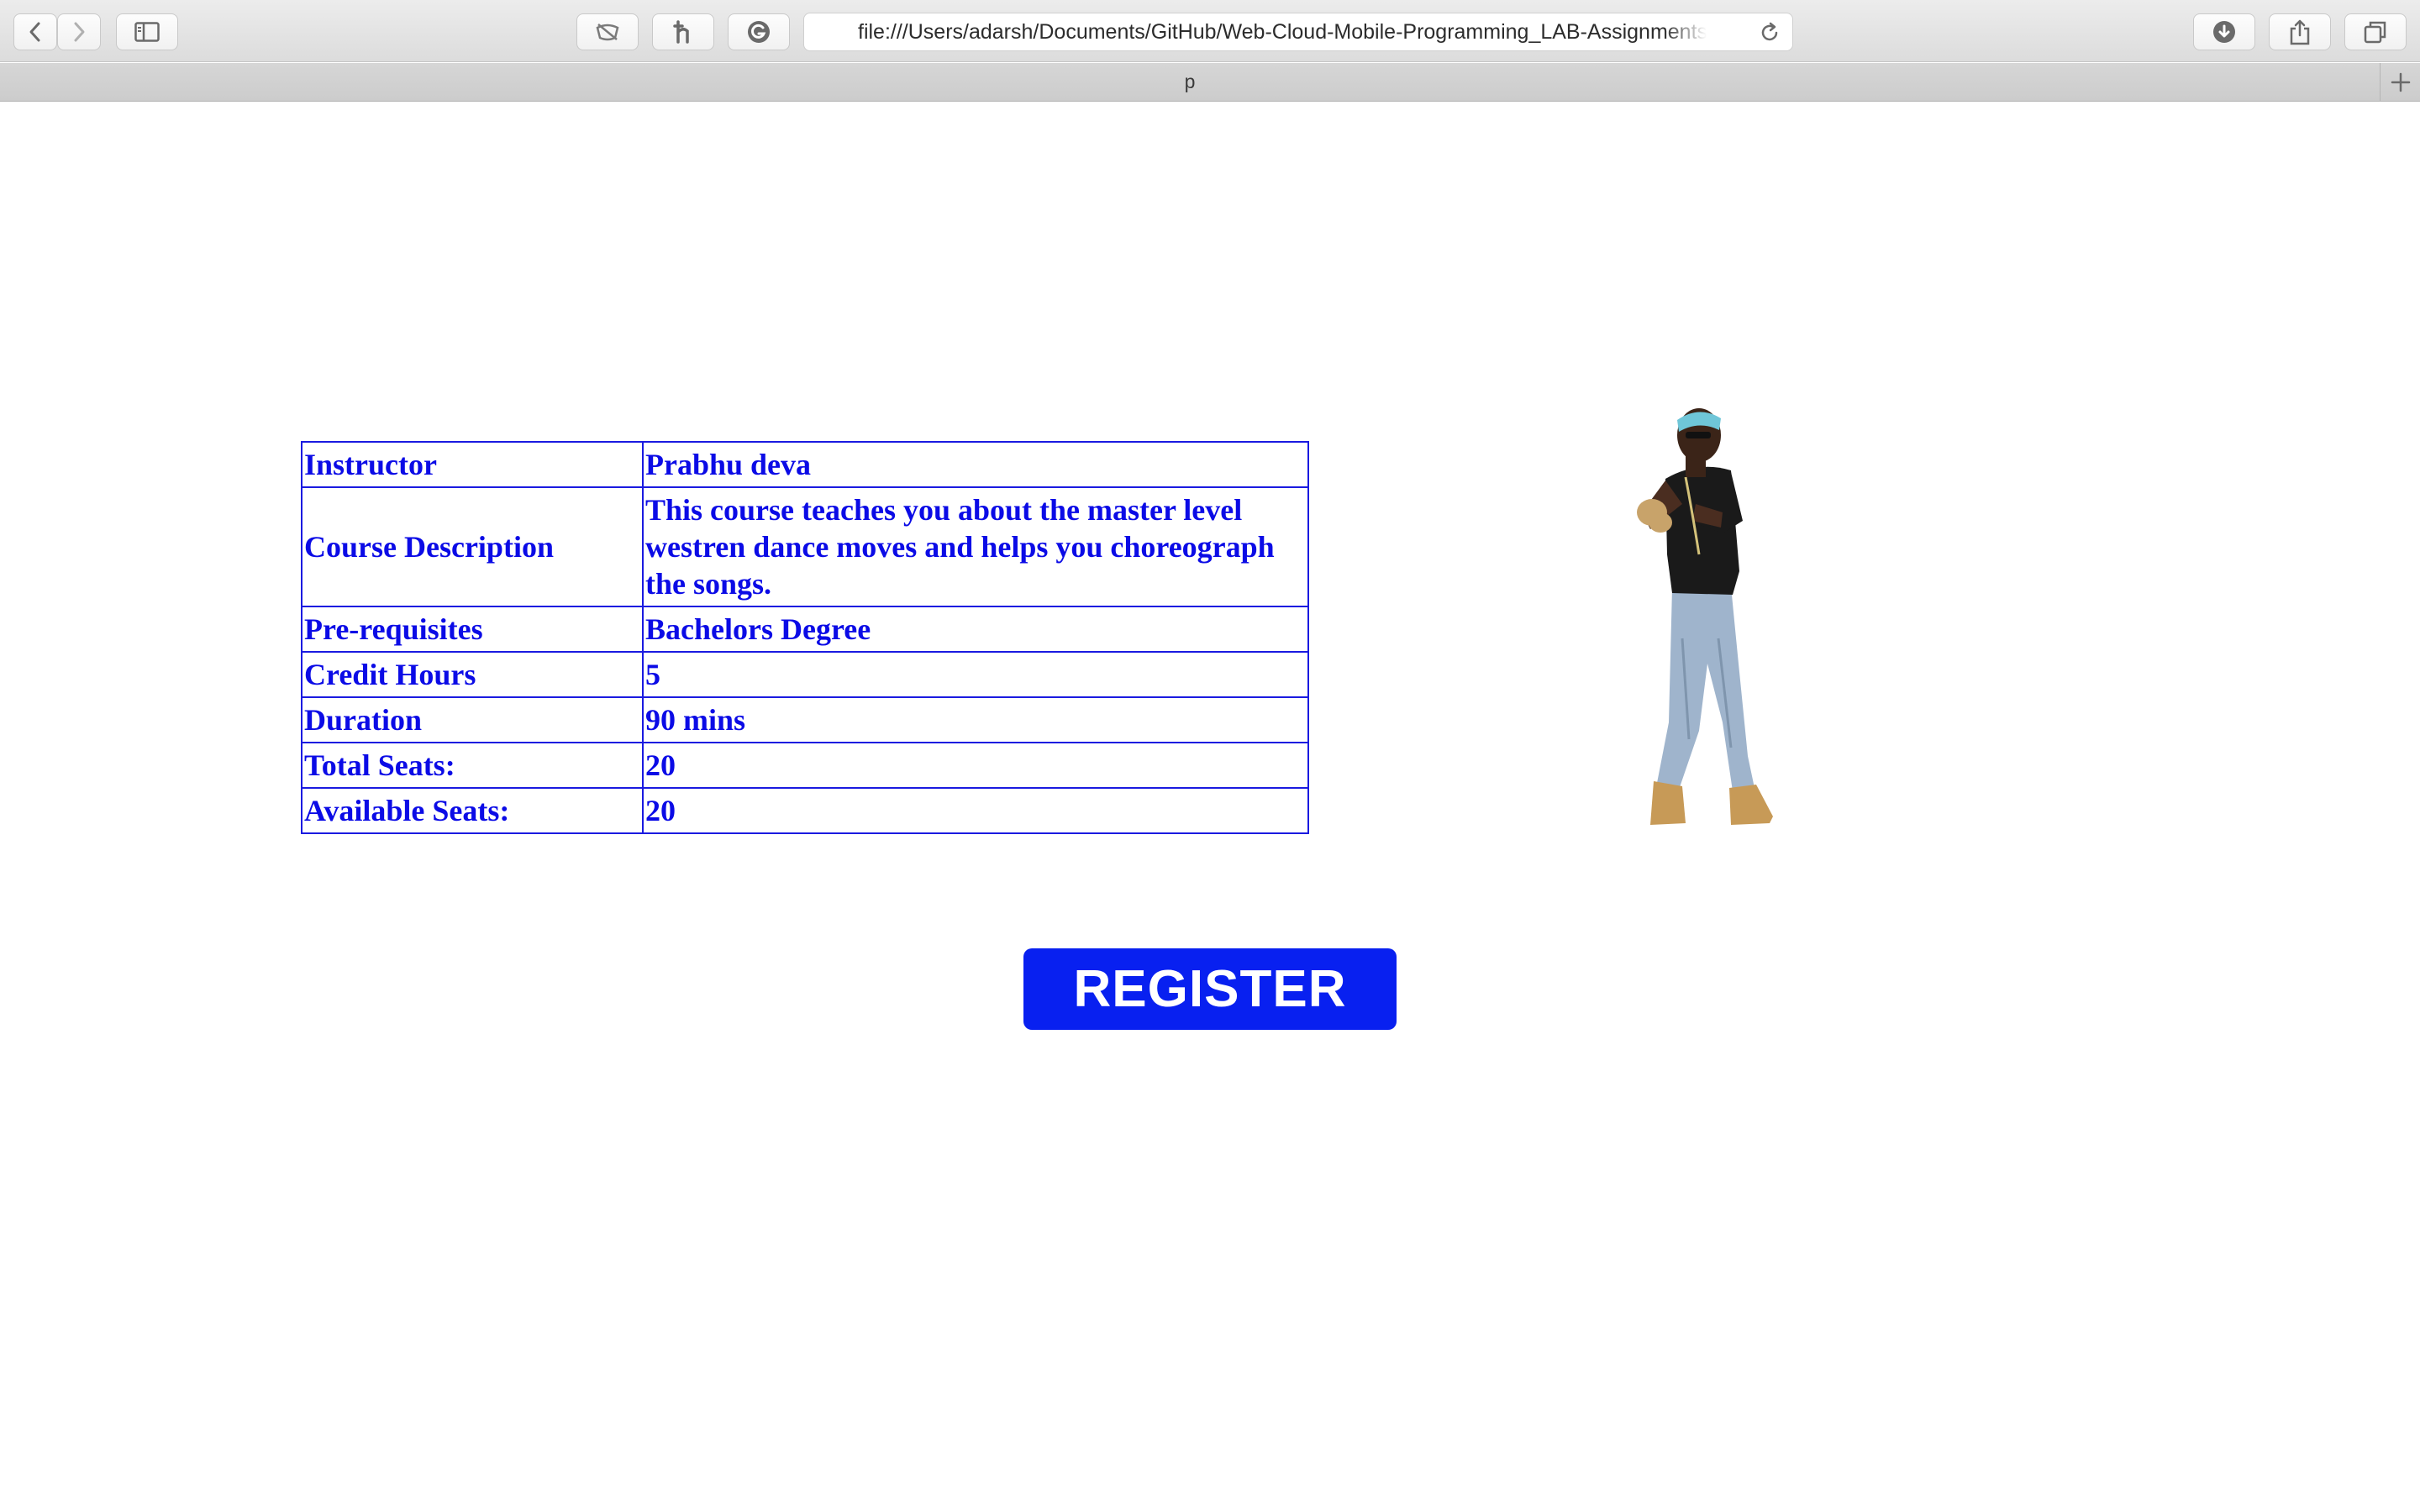  I want to click on grammarly-icon, so click(759, 32).